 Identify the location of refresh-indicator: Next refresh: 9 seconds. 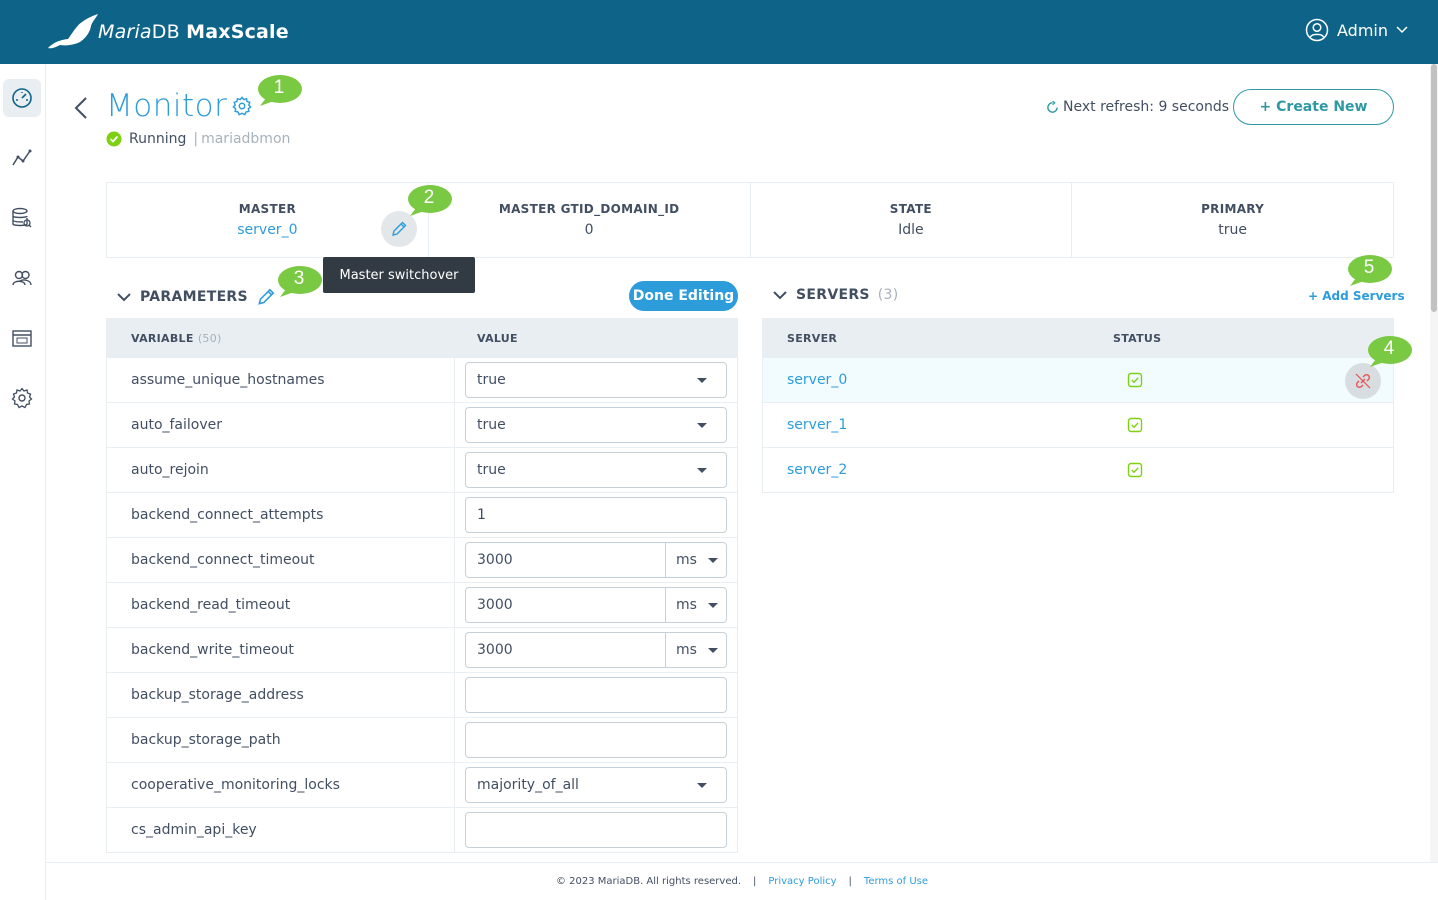
(1137, 107).